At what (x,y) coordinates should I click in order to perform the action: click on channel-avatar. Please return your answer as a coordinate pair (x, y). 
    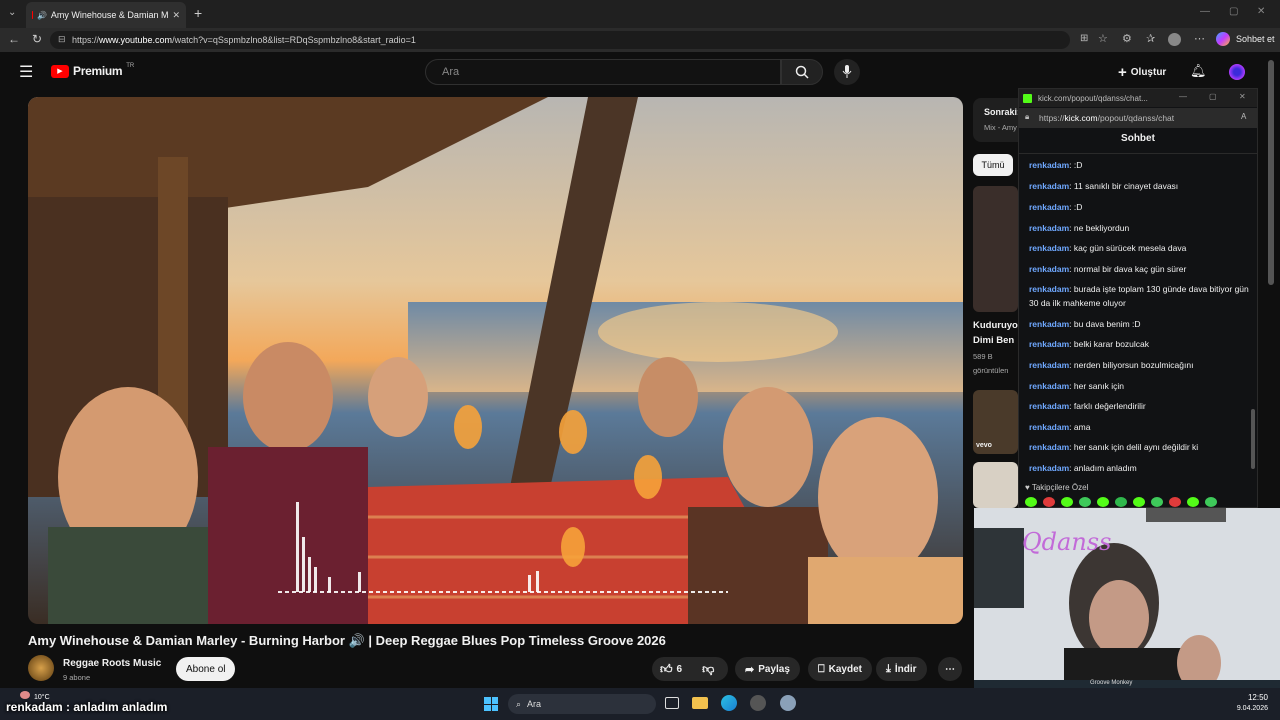
    Looking at the image, I should click on (41, 668).